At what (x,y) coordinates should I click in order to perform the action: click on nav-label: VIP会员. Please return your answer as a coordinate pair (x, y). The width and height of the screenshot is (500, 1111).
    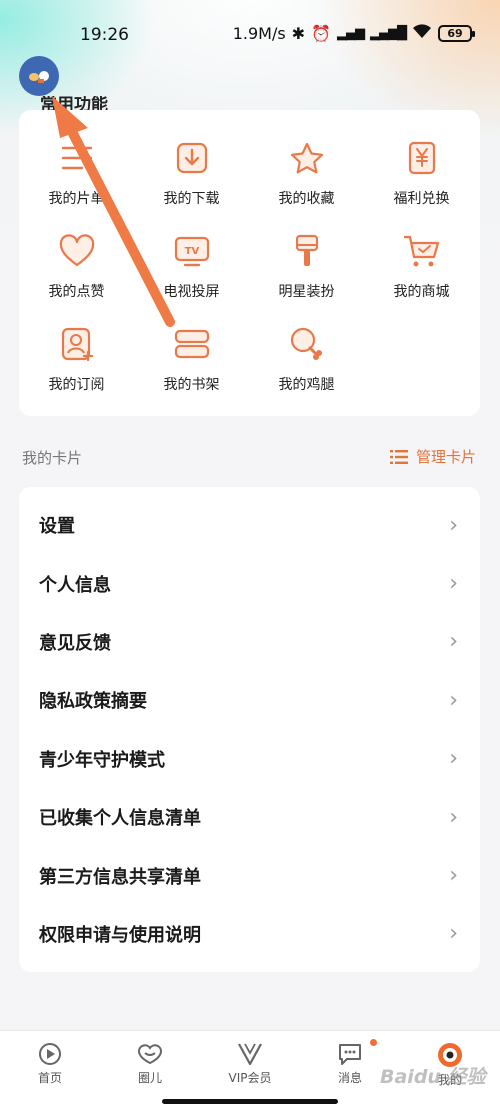
    Looking at the image, I should click on (250, 1078).